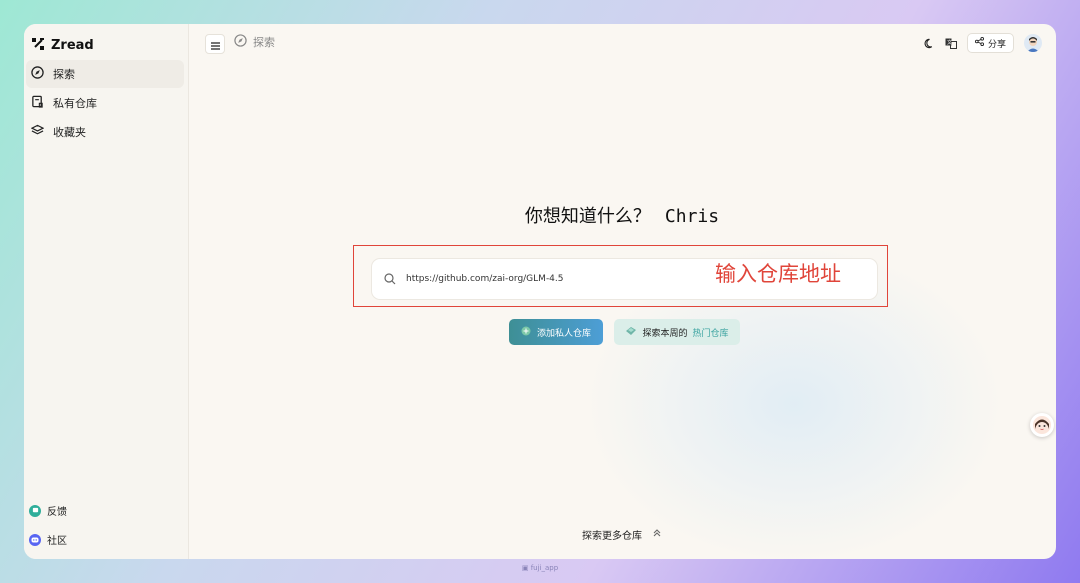  Describe the element at coordinates (57, 541) in the screenshot. I see `community-label: 社区` at that location.